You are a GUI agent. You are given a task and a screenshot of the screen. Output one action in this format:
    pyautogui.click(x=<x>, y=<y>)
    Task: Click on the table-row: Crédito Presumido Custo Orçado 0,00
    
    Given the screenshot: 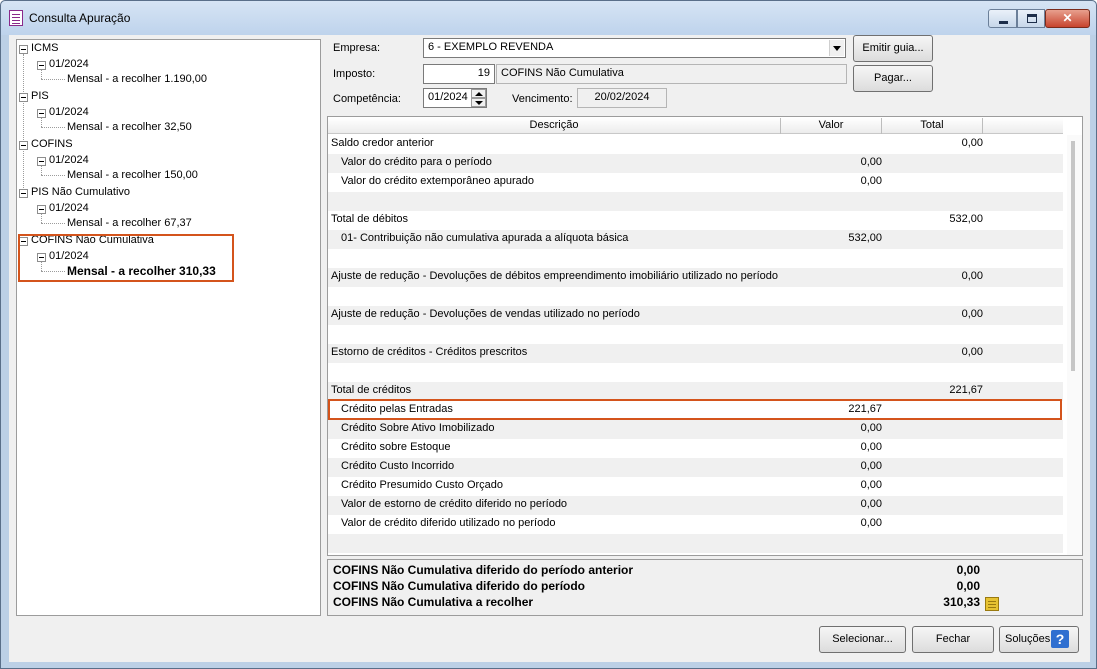 What is the action you would take?
    pyautogui.click(x=695, y=486)
    